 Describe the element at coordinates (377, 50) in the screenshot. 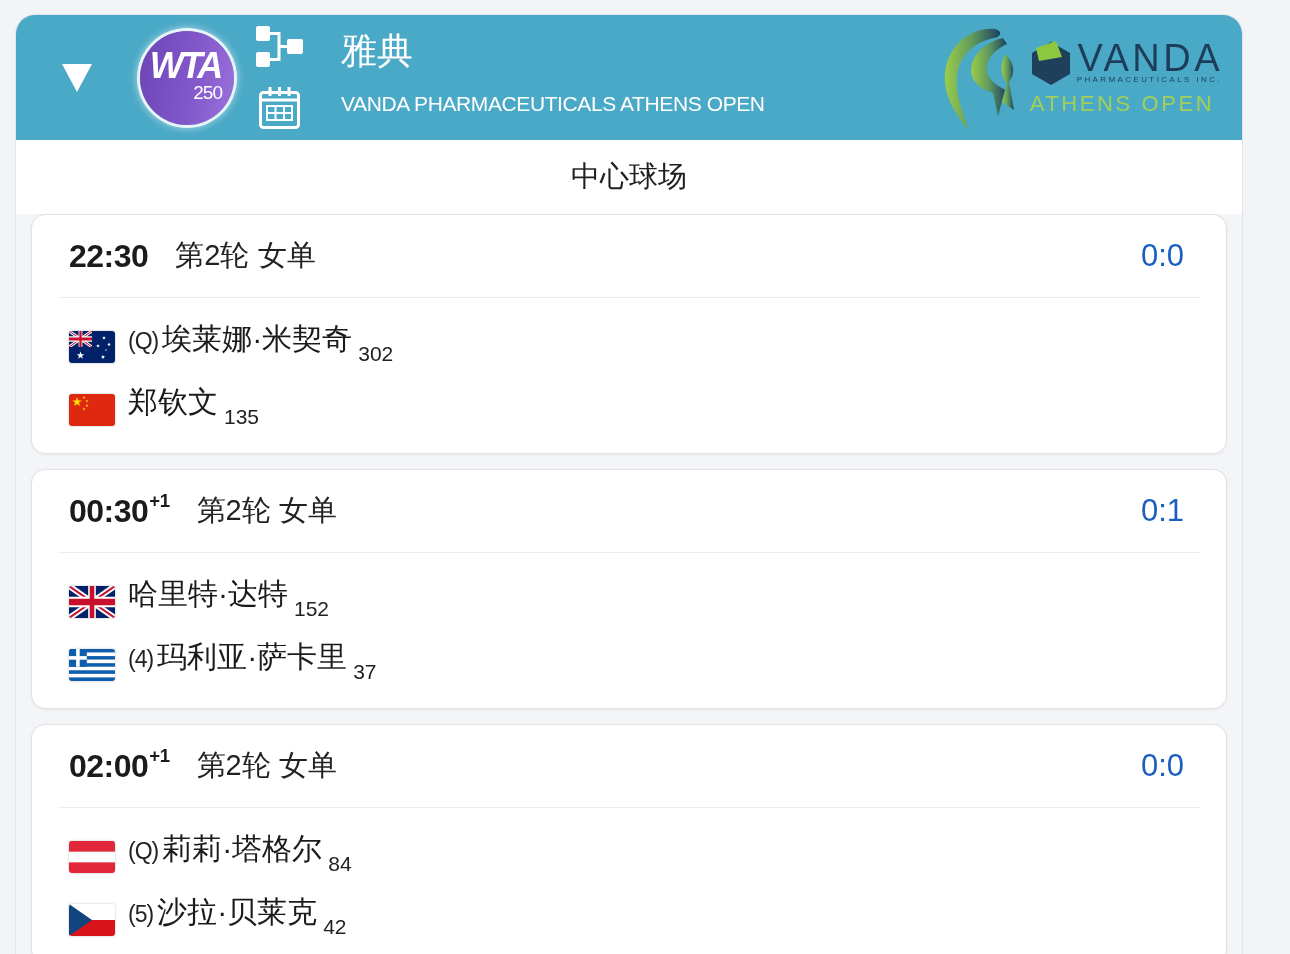

I see `tournament-city: 雅典` at that location.